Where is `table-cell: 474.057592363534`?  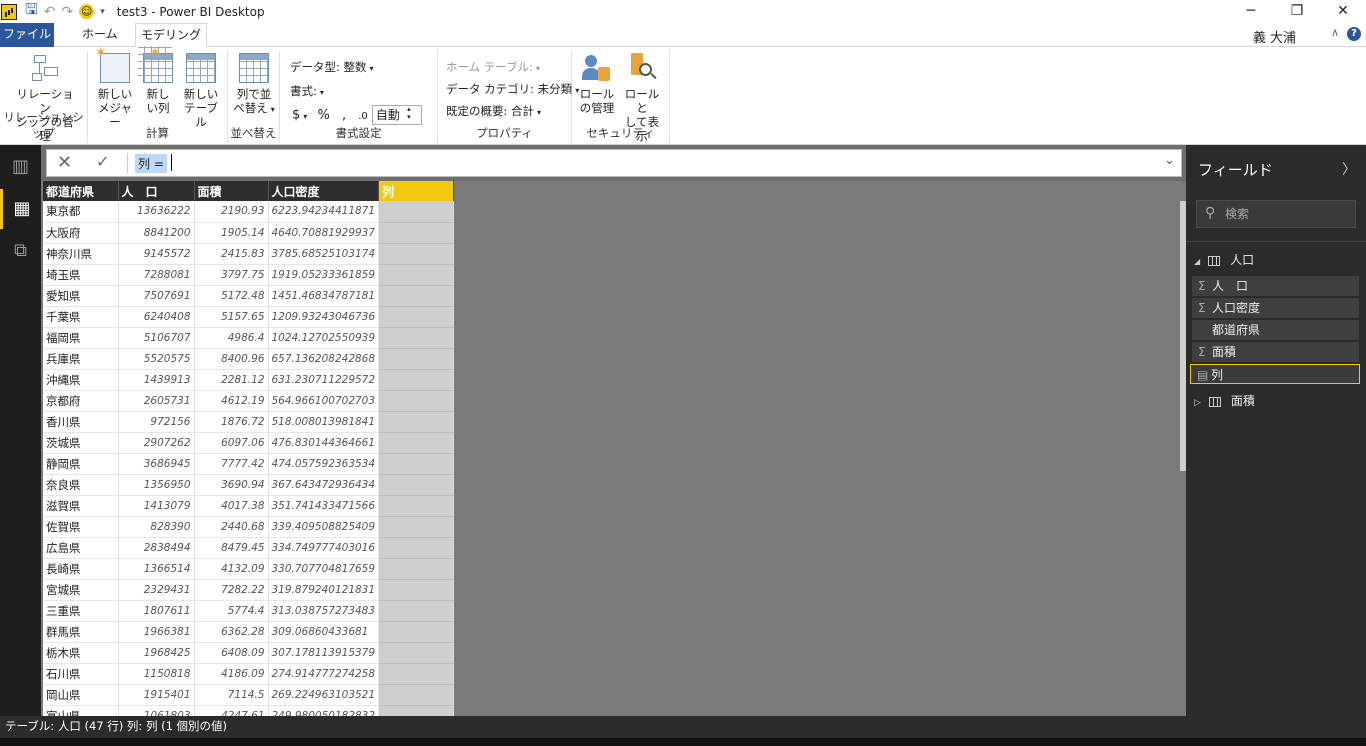
table-cell: 474.057592363534 is located at coordinates (324, 464).